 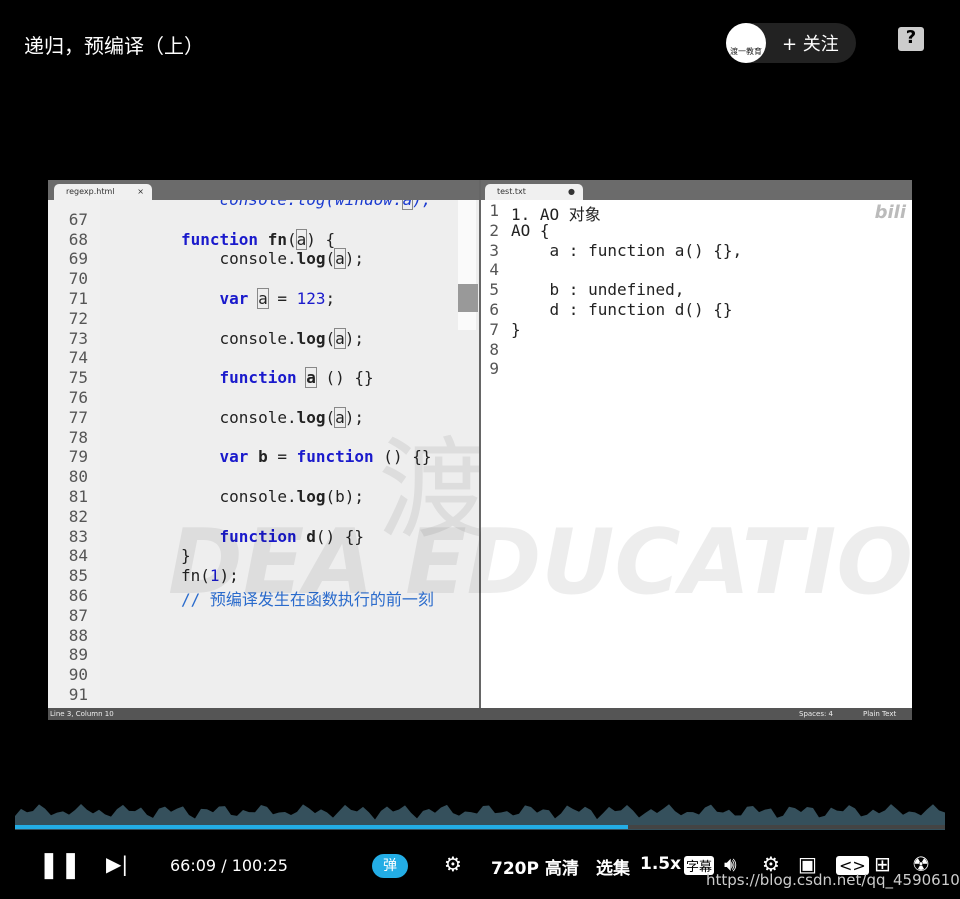 What do you see at coordinates (810, 44) in the screenshot?
I see `follow-label: + 关注` at bounding box center [810, 44].